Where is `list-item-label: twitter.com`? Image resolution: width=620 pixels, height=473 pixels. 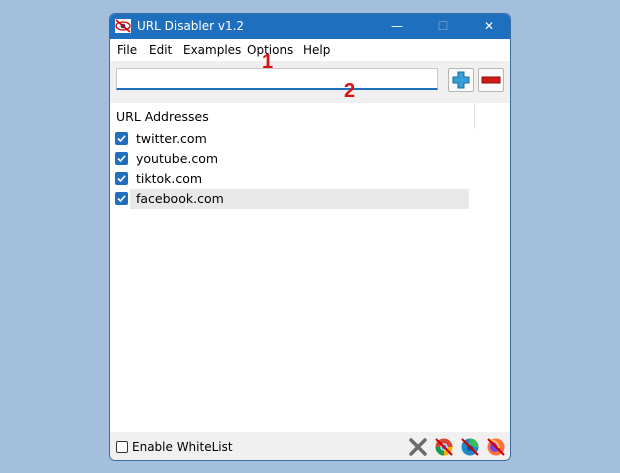
list-item-label: twitter.com is located at coordinates (171, 138).